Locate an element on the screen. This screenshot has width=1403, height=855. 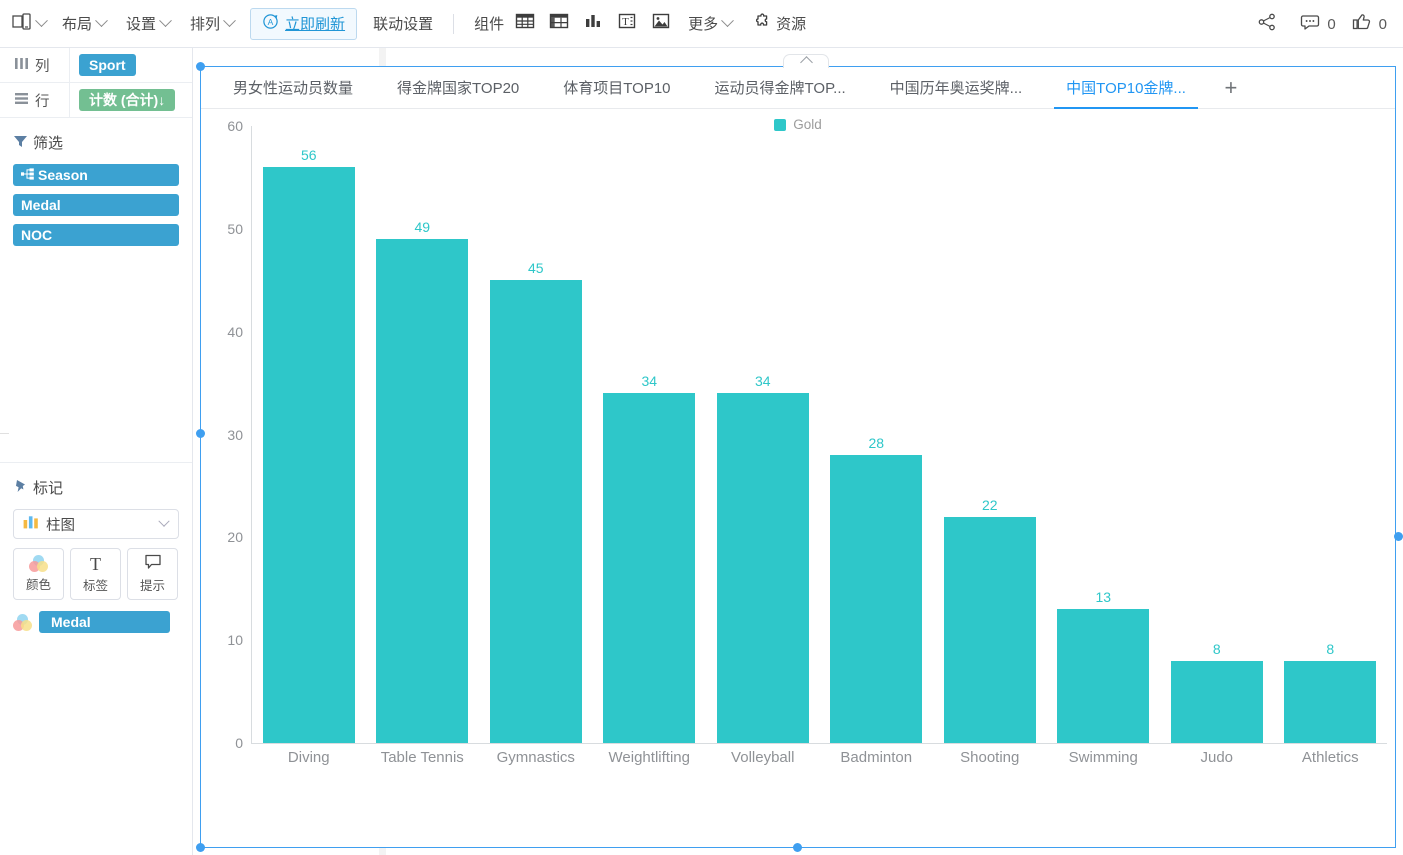
columns-label: 列 is located at coordinates (42, 66).